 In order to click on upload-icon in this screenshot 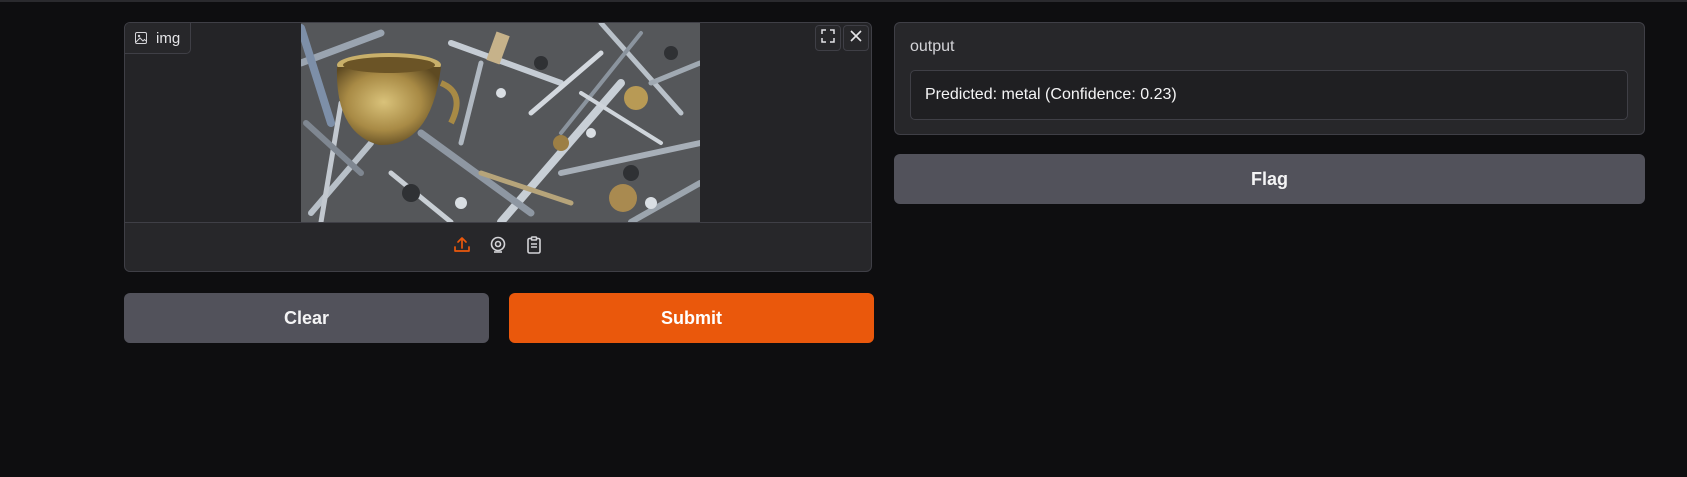, I will do `click(462, 247)`.